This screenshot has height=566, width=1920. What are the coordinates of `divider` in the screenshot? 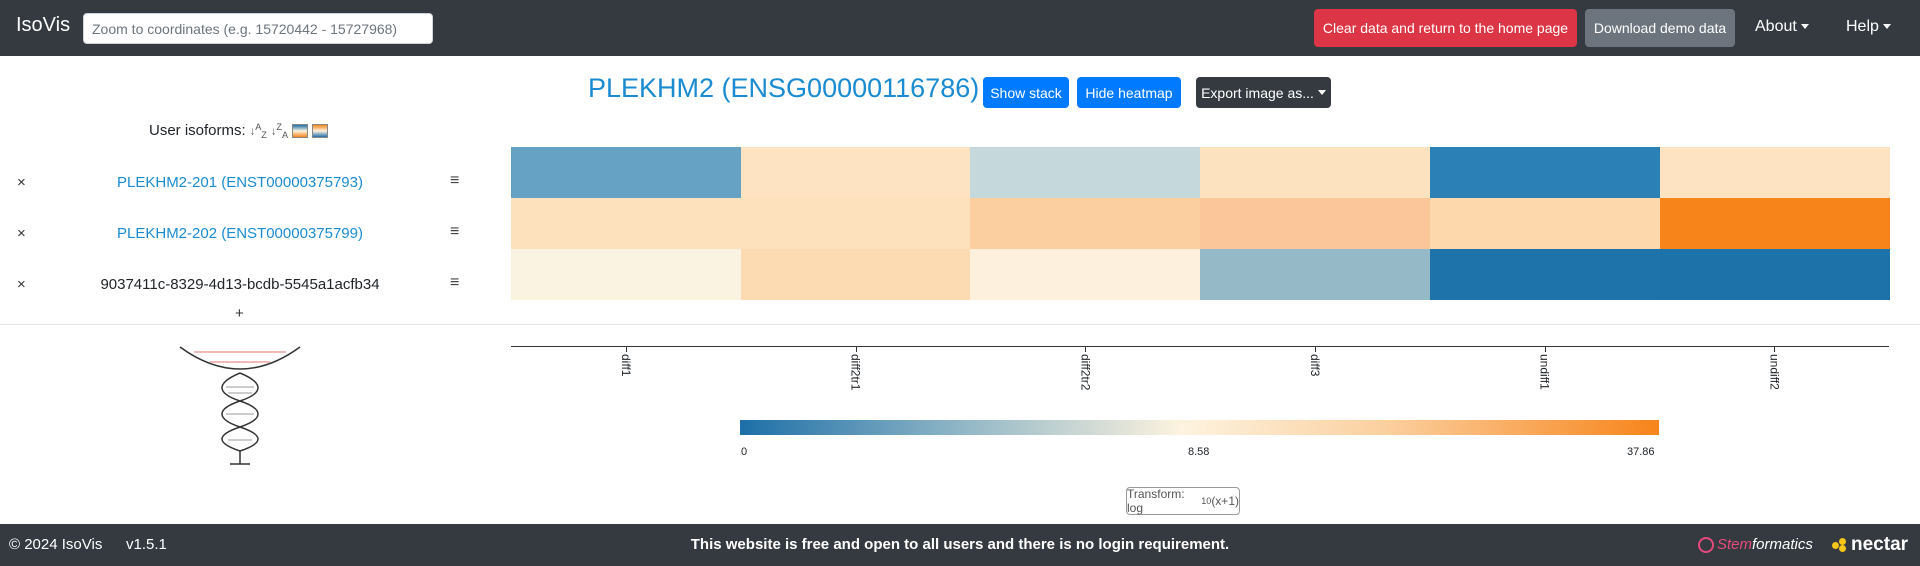 It's located at (960, 324).